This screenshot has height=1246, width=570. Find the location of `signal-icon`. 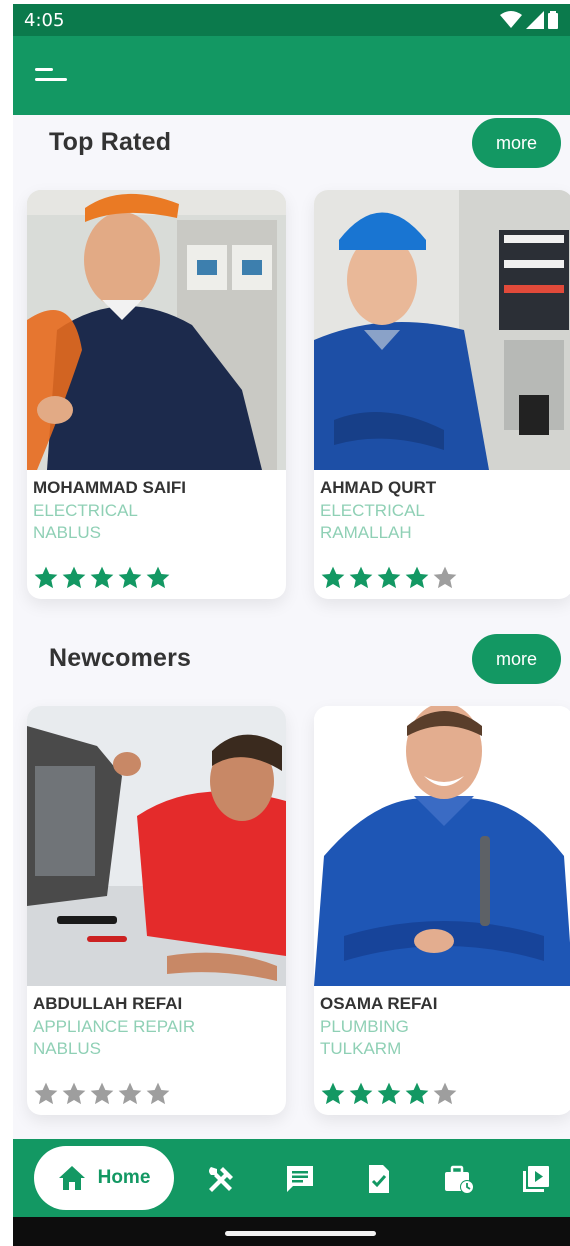

signal-icon is located at coordinates (535, 20).